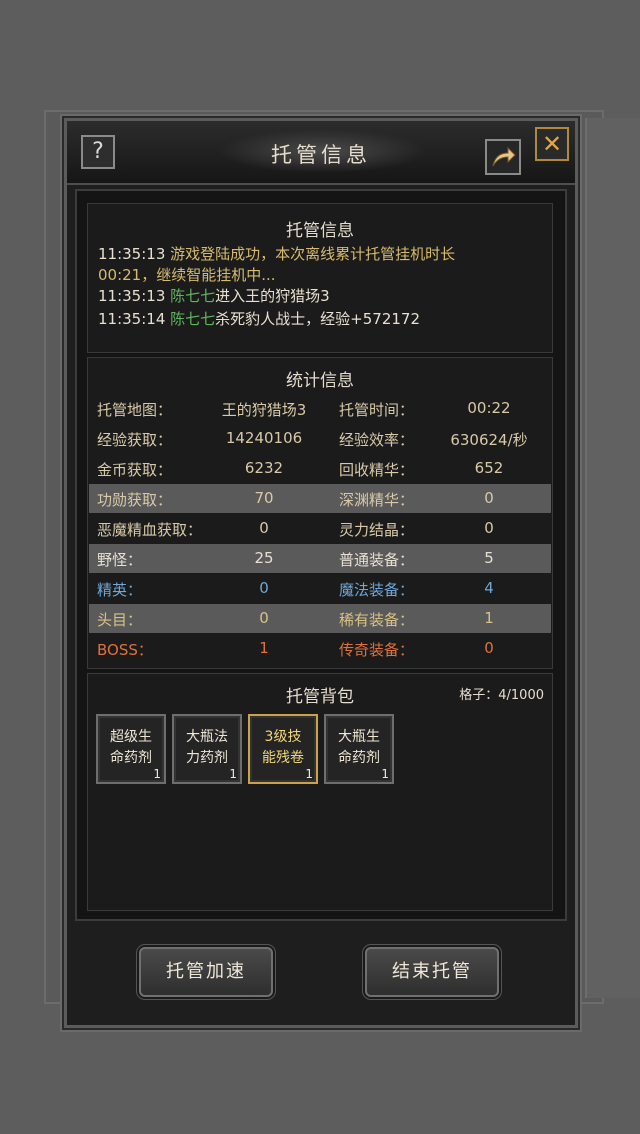  I want to click on stat-value: 00:22, so click(489, 408).